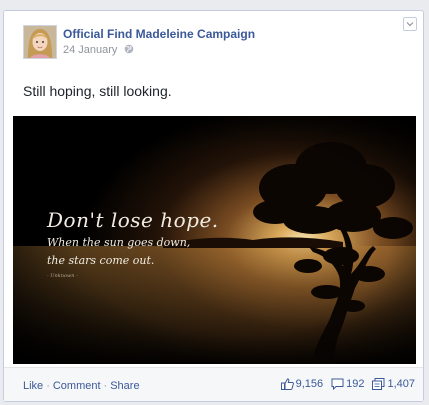 The height and width of the screenshot is (405, 429). I want to click on like-link: Like, so click(33, 386).